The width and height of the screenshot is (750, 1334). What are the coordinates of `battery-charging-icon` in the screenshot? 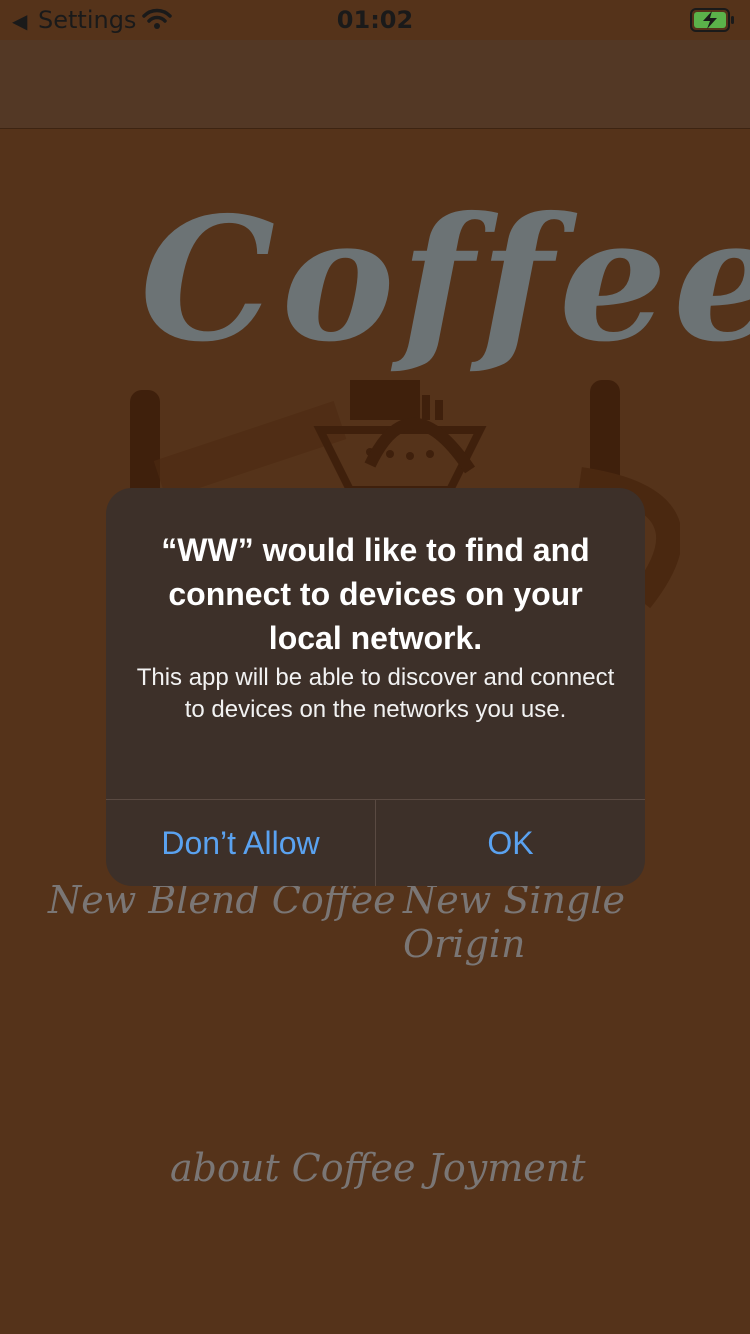 It's located at (712, 20).